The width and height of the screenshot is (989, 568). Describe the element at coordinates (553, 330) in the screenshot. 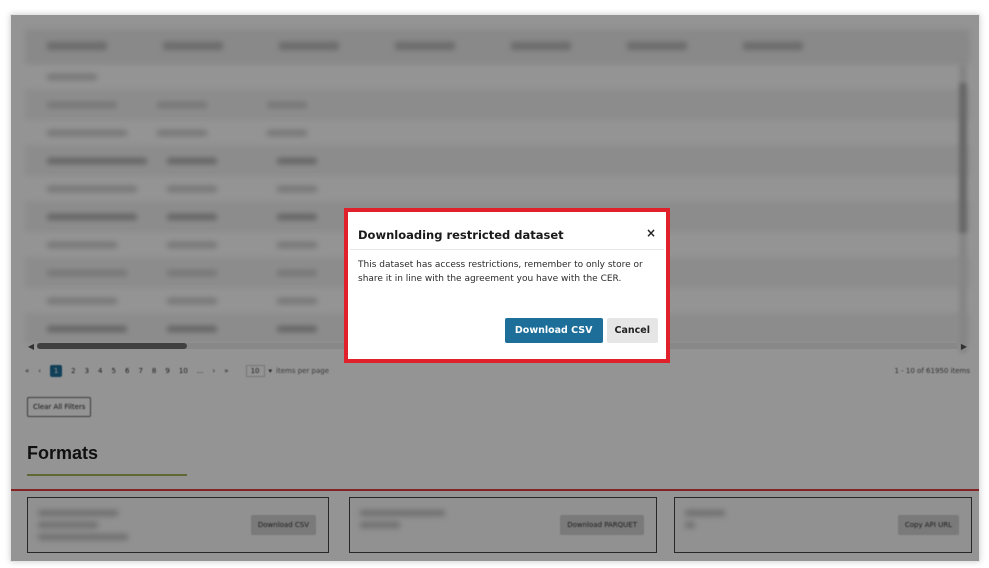

I see `modal-download-csv-button: Download CSV` at that location.